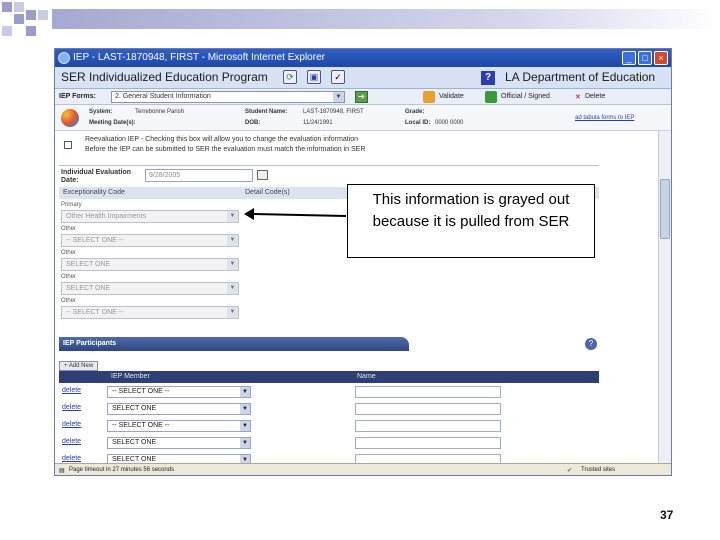 The image size is (720, 540). I want to click on form-select-value: 2. General Student Information, so click(163, 96).